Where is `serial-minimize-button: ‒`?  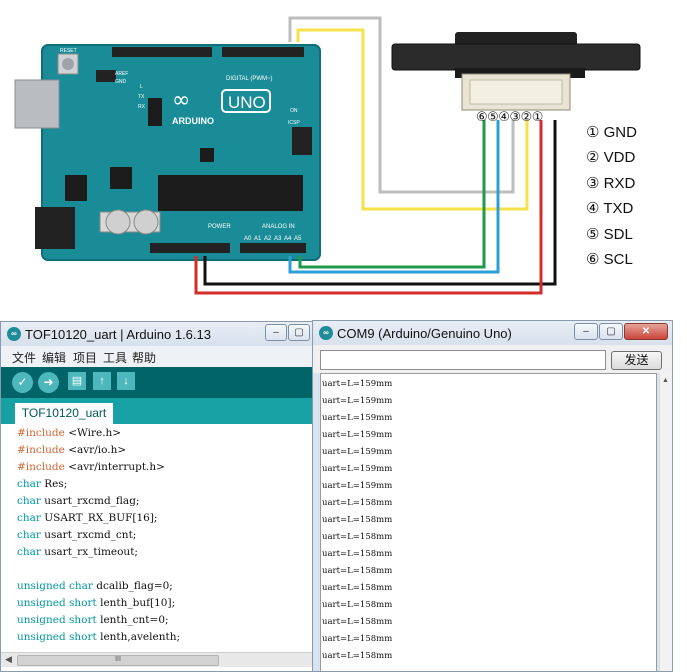 serial-minimize-button: ‒ is located at coordinates (586, 331).